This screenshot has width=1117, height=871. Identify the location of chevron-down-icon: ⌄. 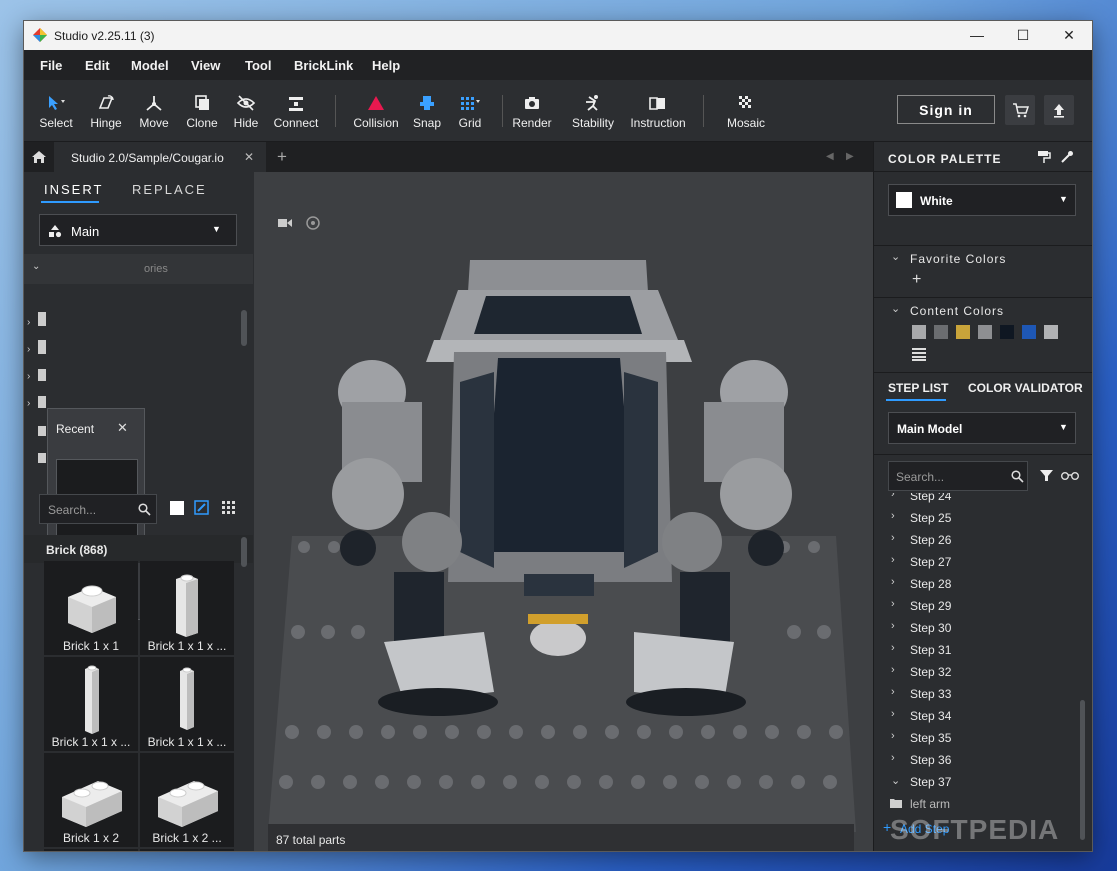
(895, 780).